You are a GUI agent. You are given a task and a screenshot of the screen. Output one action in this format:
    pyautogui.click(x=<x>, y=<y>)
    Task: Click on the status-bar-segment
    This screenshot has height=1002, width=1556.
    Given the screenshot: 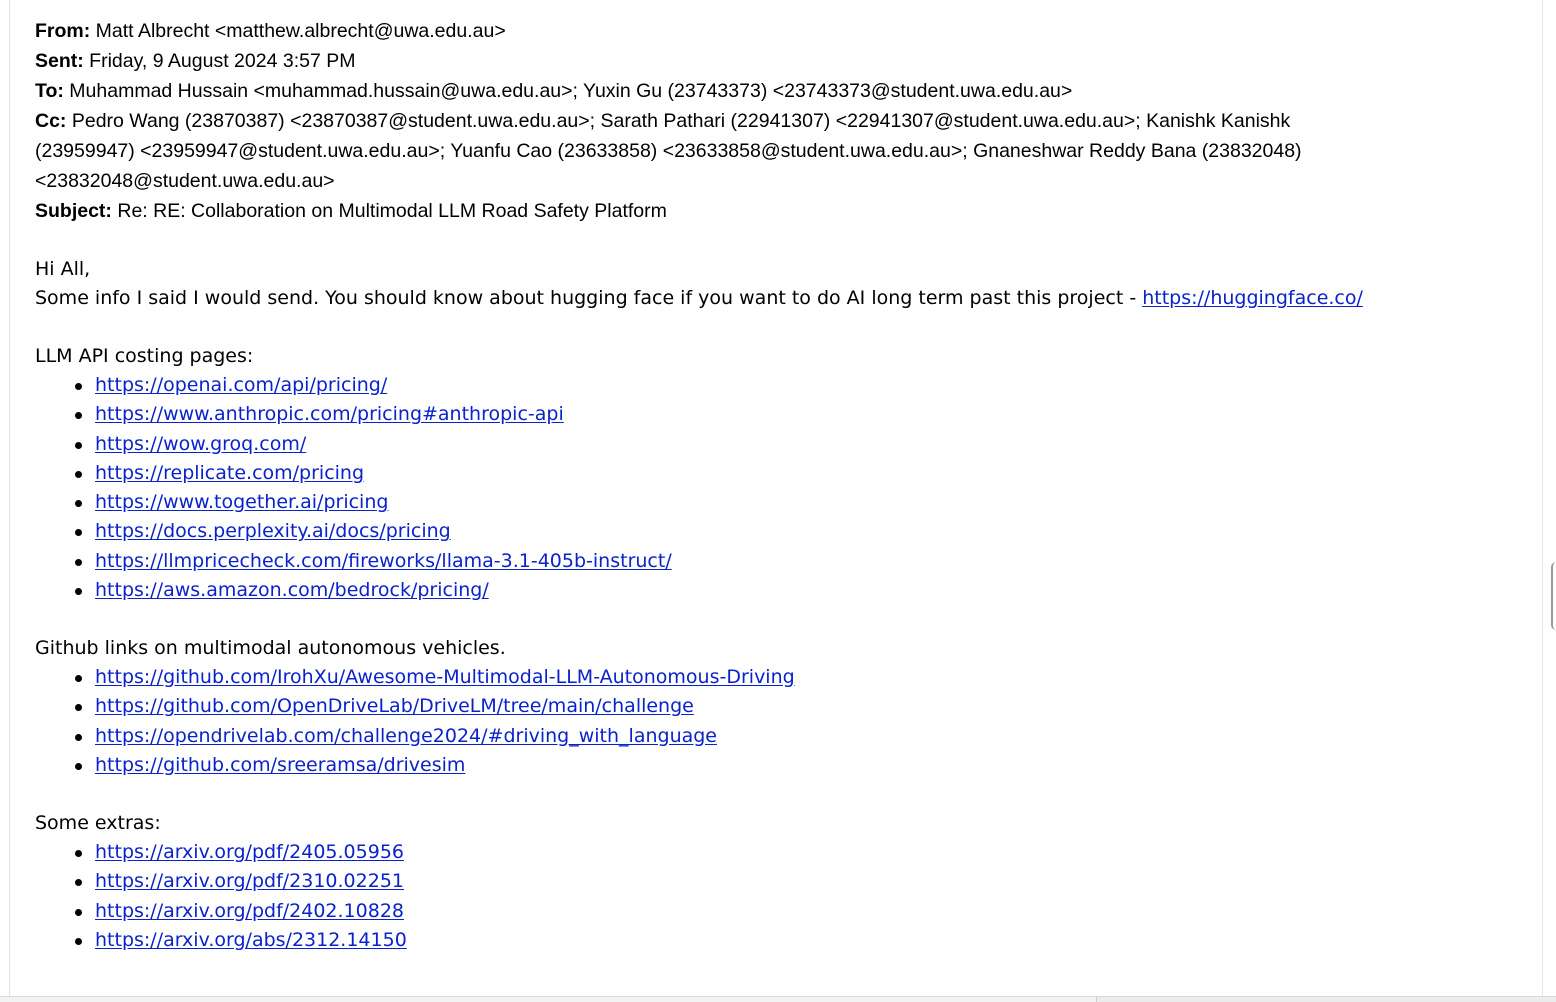 What is the action you would take?
    pyautogui.click(x=1326, y=999)
    